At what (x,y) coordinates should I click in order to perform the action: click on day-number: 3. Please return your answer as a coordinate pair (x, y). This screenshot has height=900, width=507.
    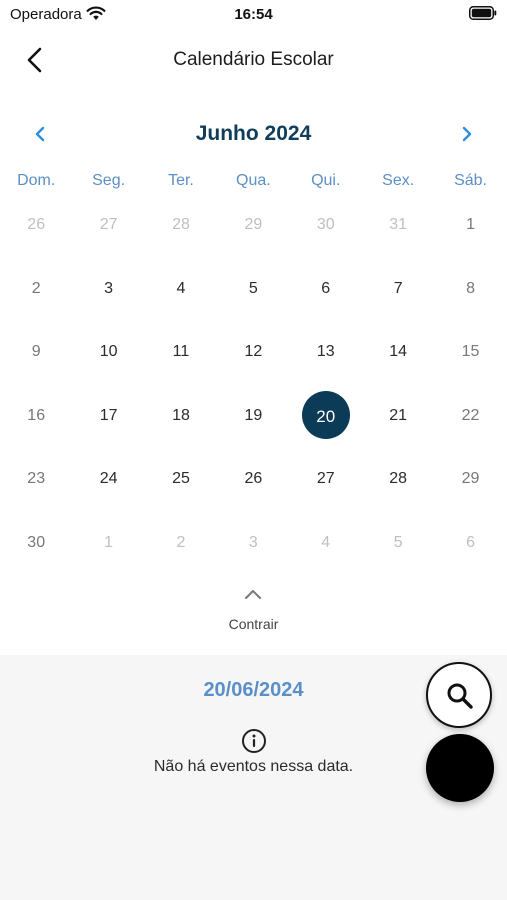
    Looking at the image, I should click on (109, 288).